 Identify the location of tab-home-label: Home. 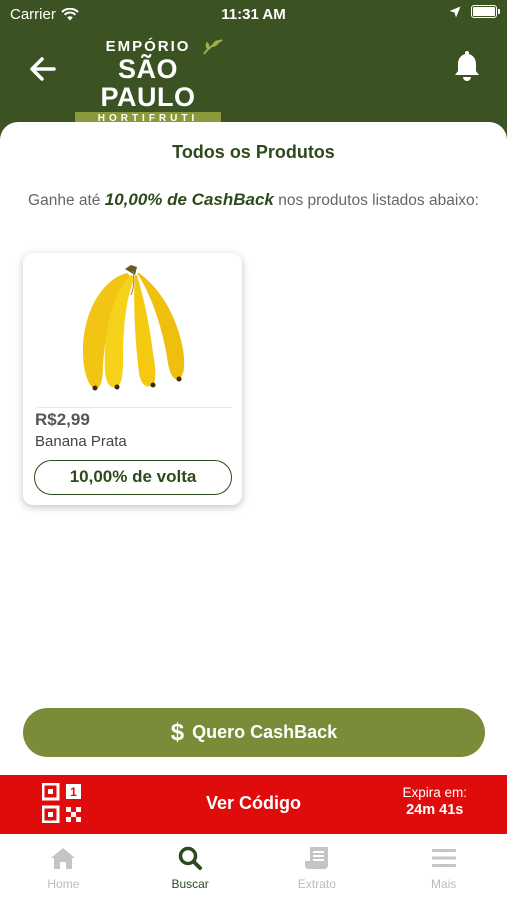
(63, 884).